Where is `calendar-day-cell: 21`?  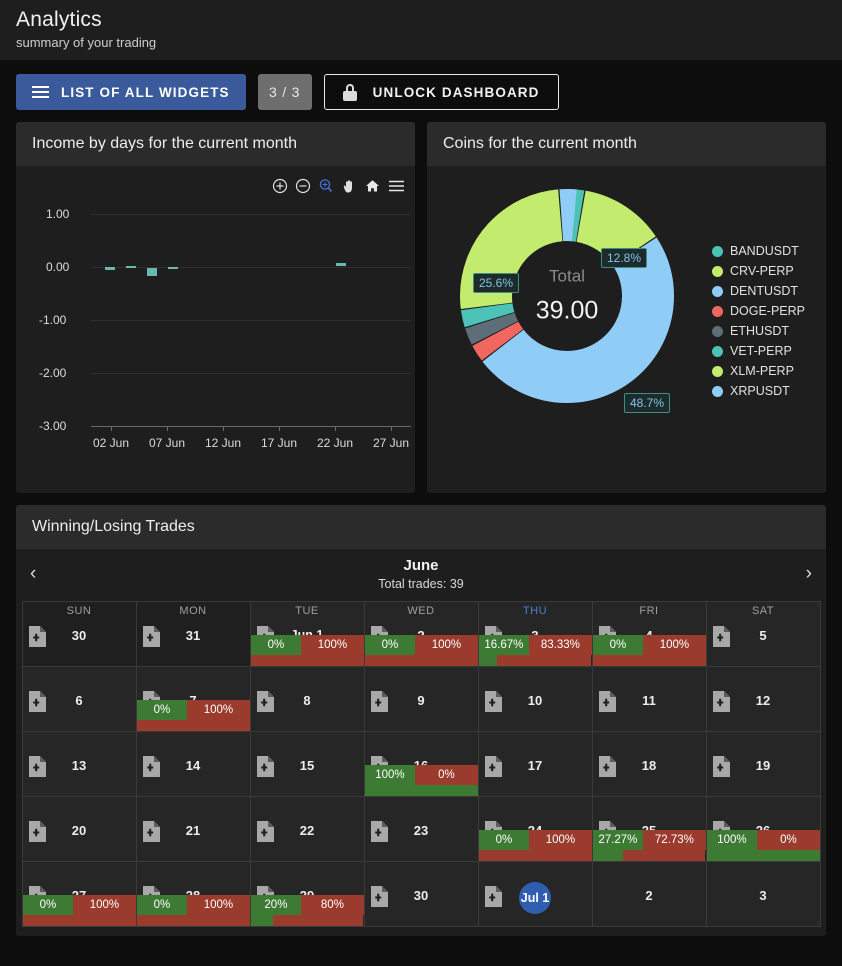
calendar-day-cell: 21 is located at coordinates (193, 828).